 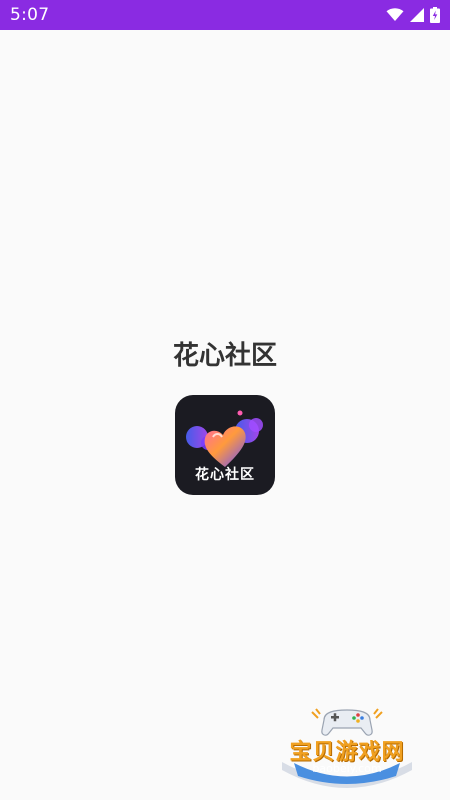 I want to click on status-icons, so click(x=413, y=15).